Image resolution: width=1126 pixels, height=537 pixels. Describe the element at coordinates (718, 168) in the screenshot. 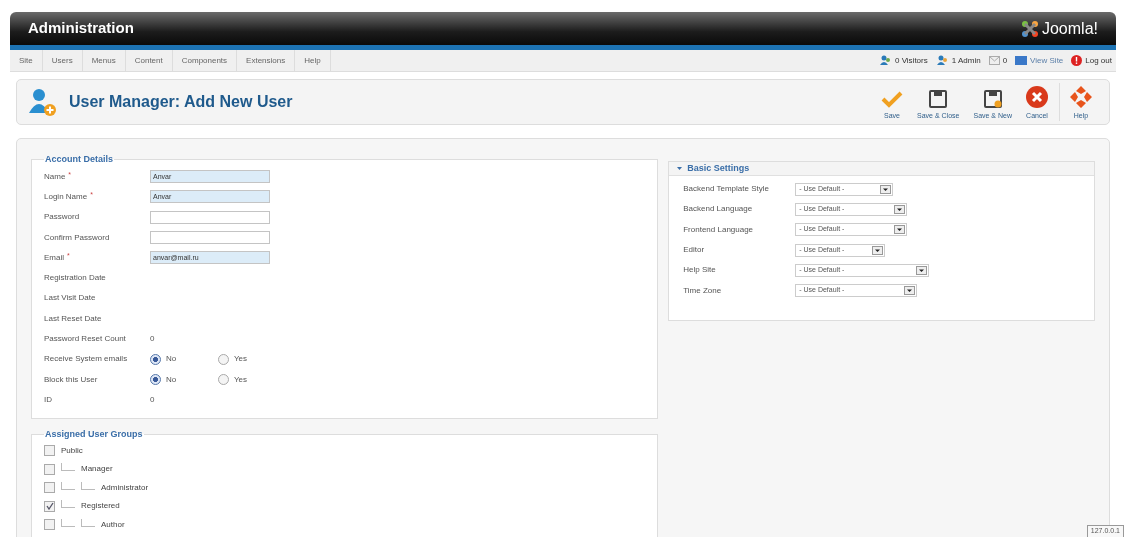

I see `settings-title: Basic Settings` at that location.